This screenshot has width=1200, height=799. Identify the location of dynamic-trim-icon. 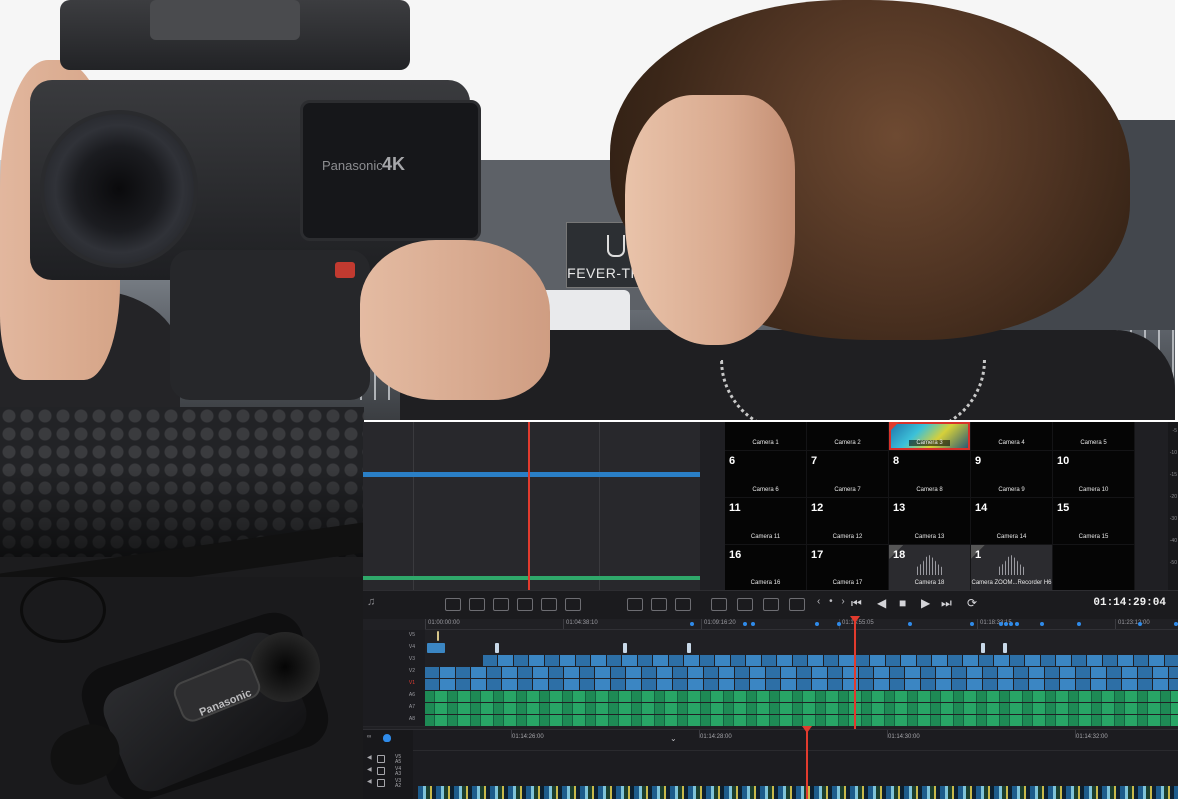
(525, 604).